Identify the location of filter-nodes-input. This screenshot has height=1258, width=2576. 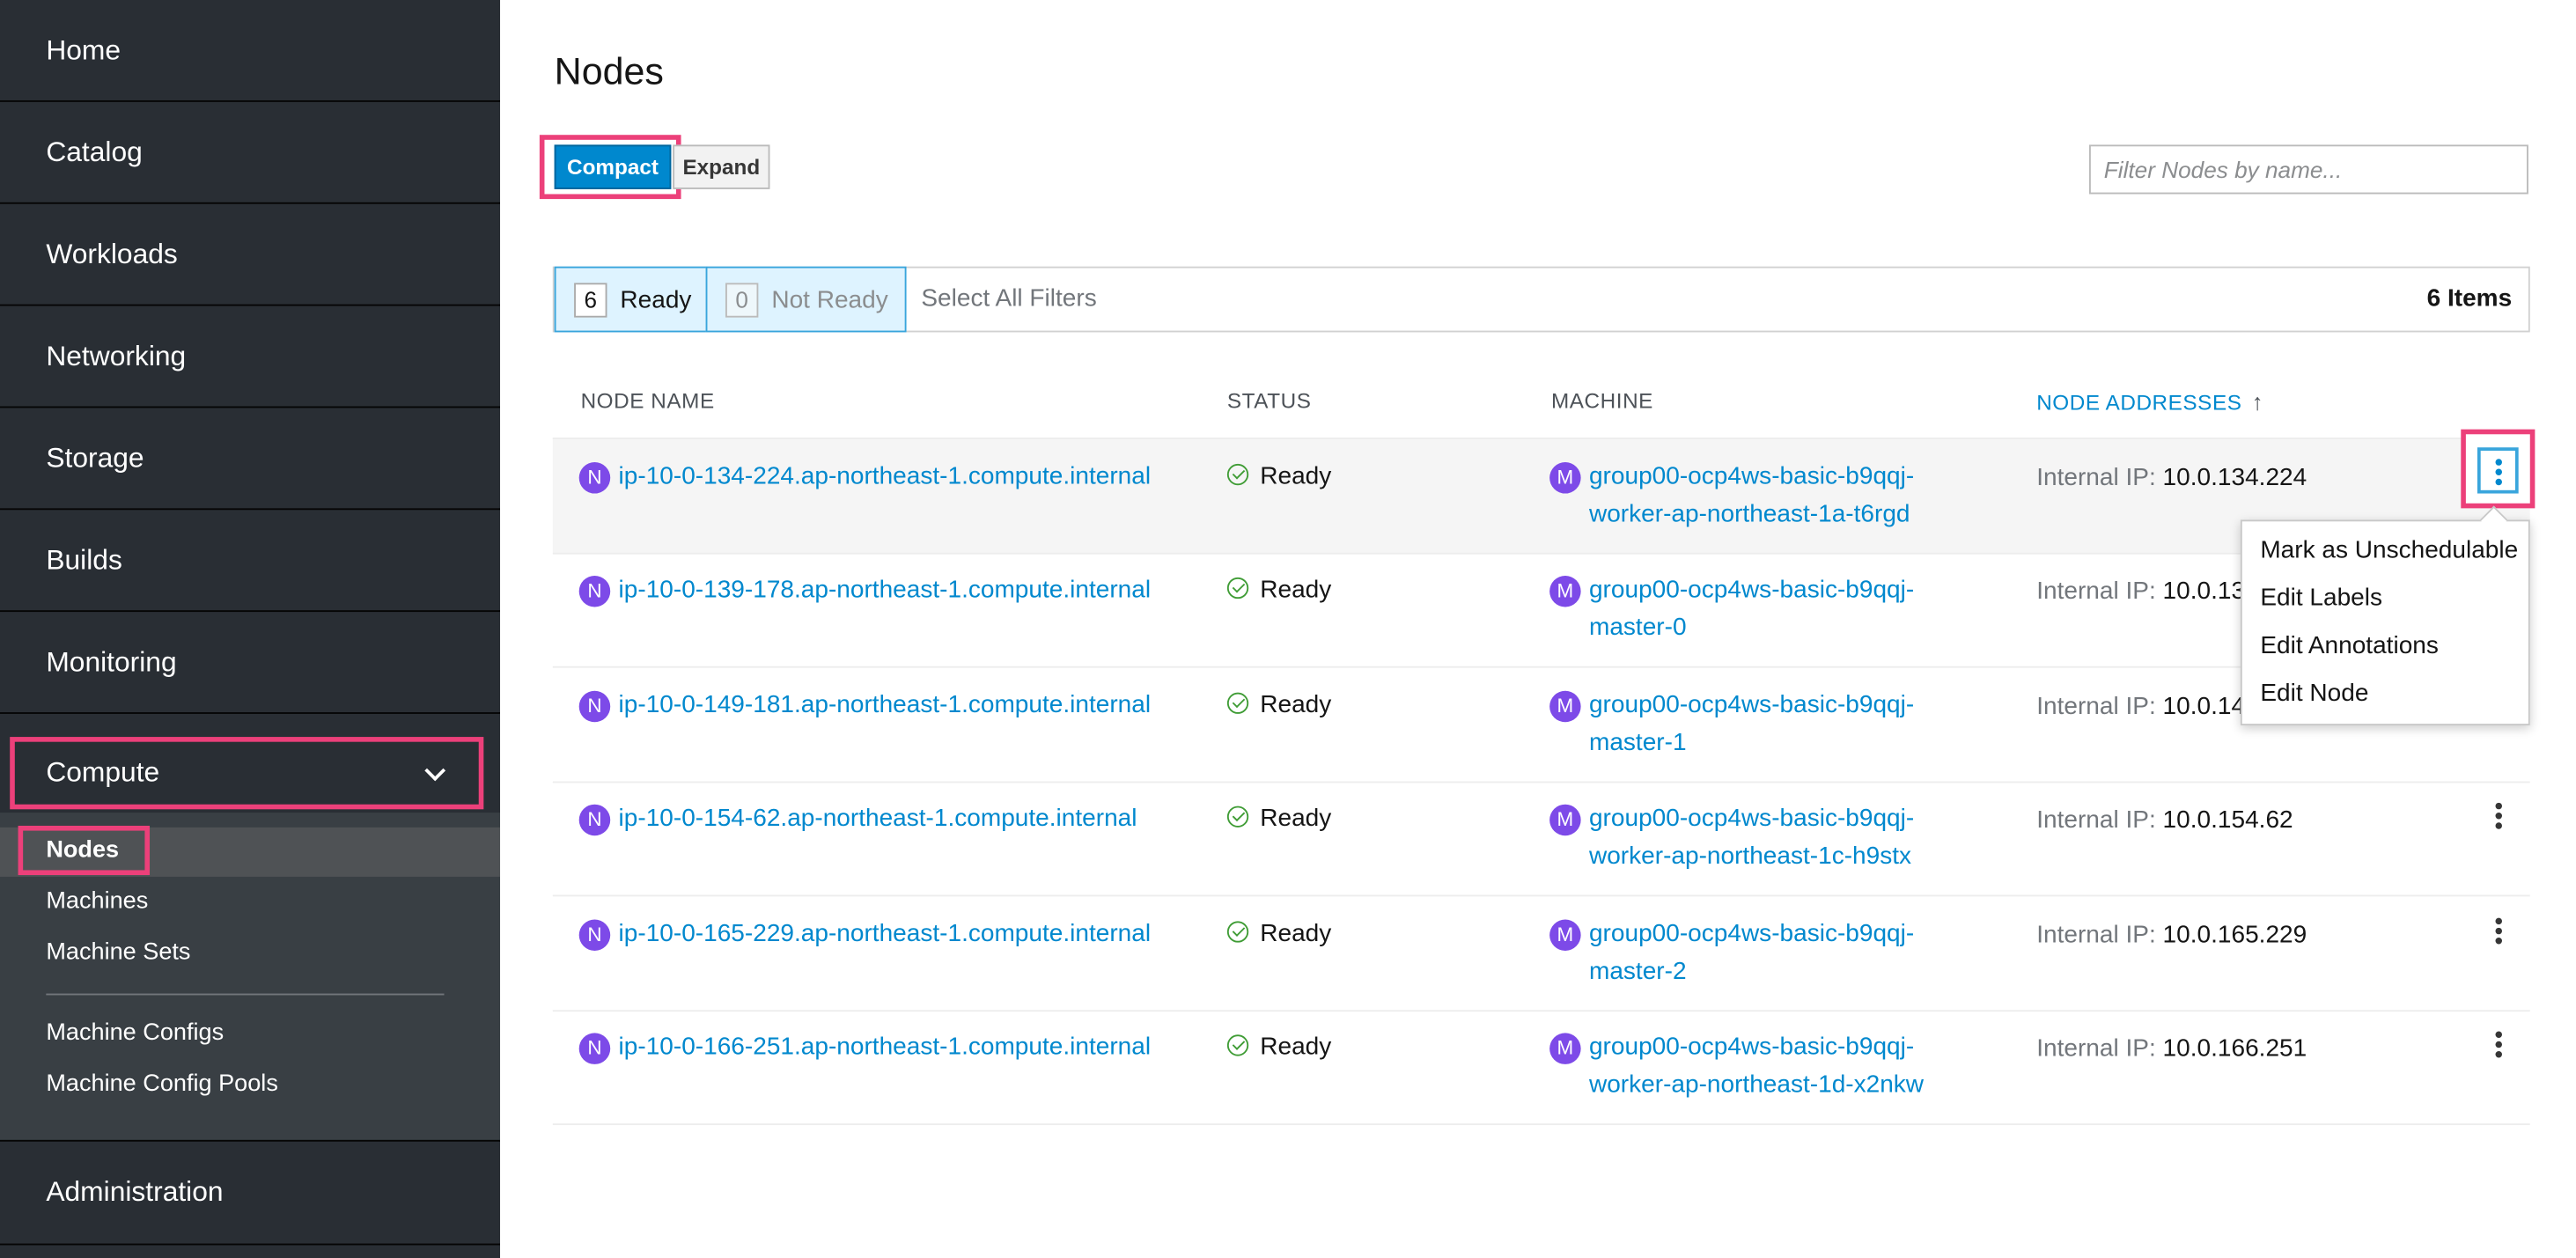
(2308, 169).